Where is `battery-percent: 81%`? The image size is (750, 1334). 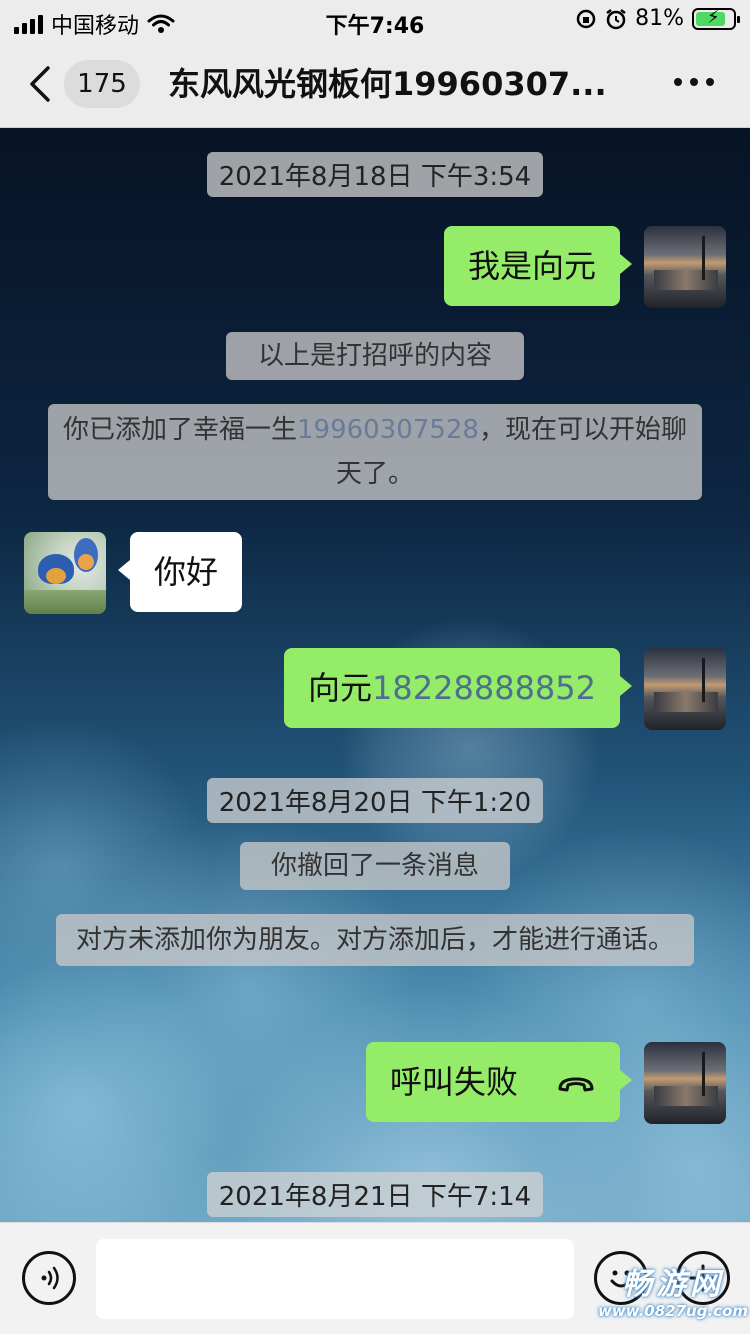
battery-percent: 81% is located at coordinates (659, 18).